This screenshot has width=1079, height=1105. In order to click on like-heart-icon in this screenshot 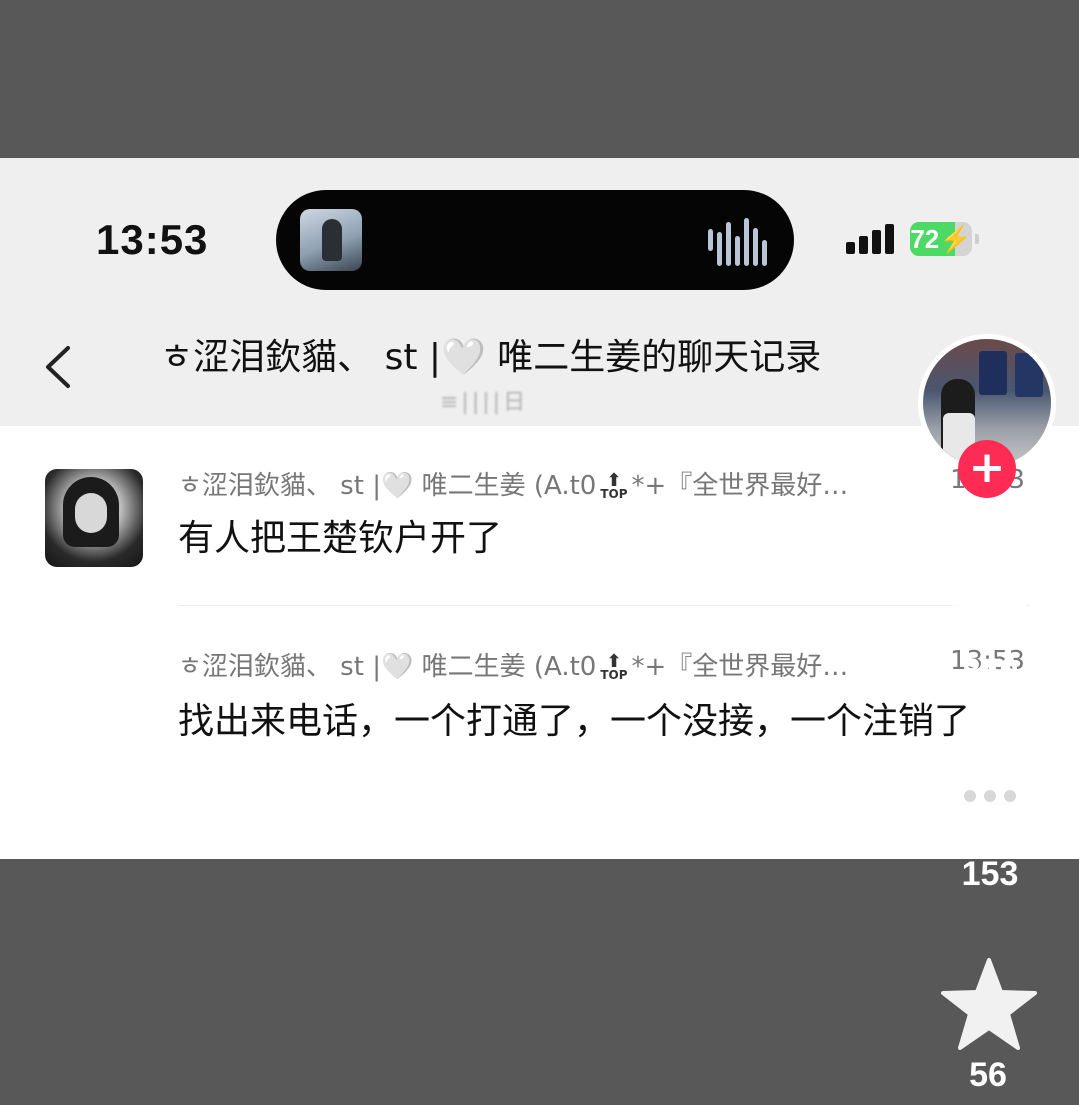, I will do `click(990, 598)`.